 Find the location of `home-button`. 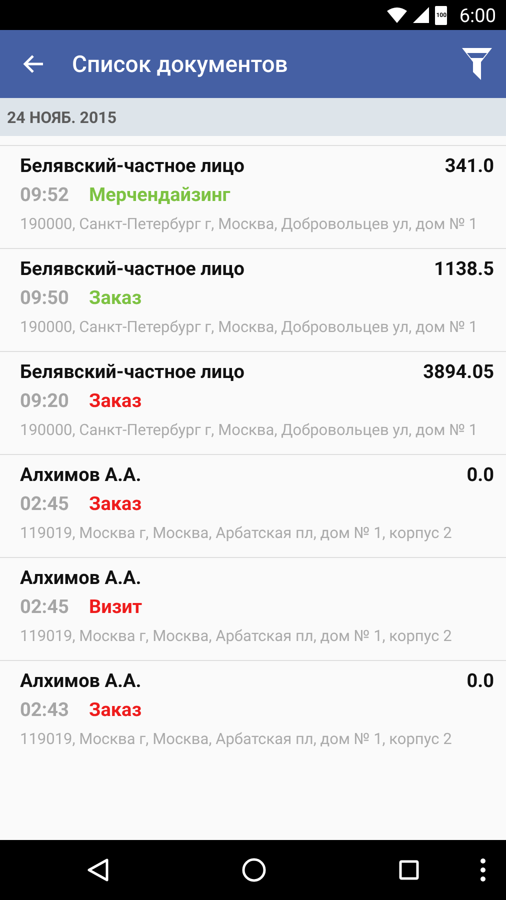

home-button is located at coordinates (254, 870).